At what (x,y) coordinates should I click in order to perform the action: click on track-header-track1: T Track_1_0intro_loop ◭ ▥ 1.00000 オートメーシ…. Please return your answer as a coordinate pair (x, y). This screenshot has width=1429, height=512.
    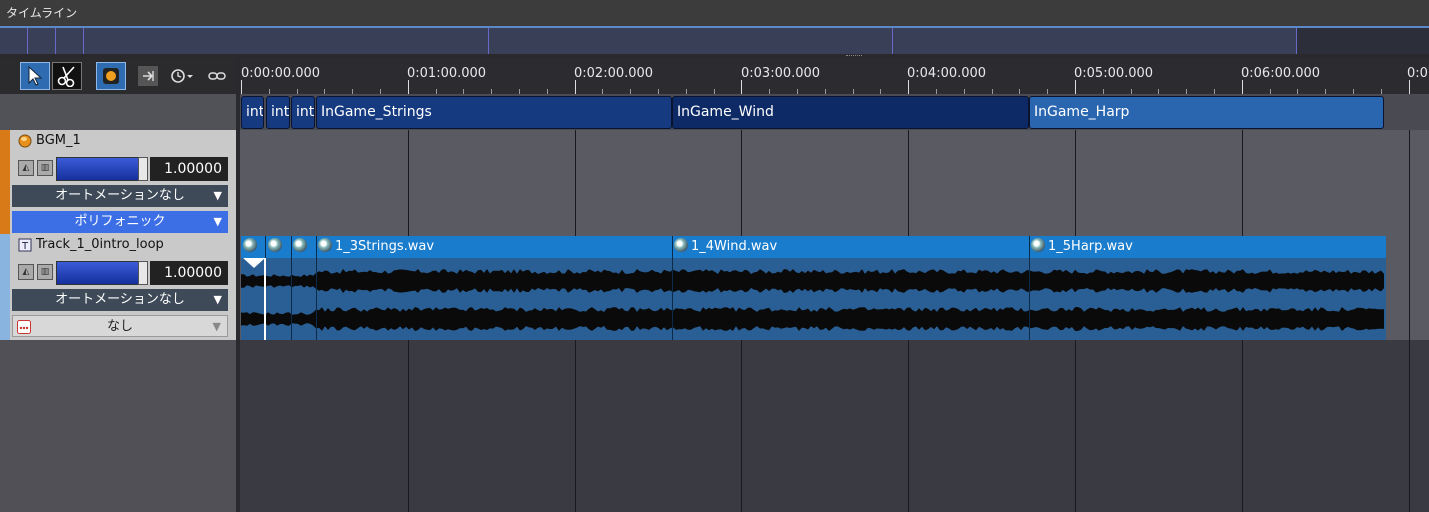
    Looking at the image, I should click on (118, 287).